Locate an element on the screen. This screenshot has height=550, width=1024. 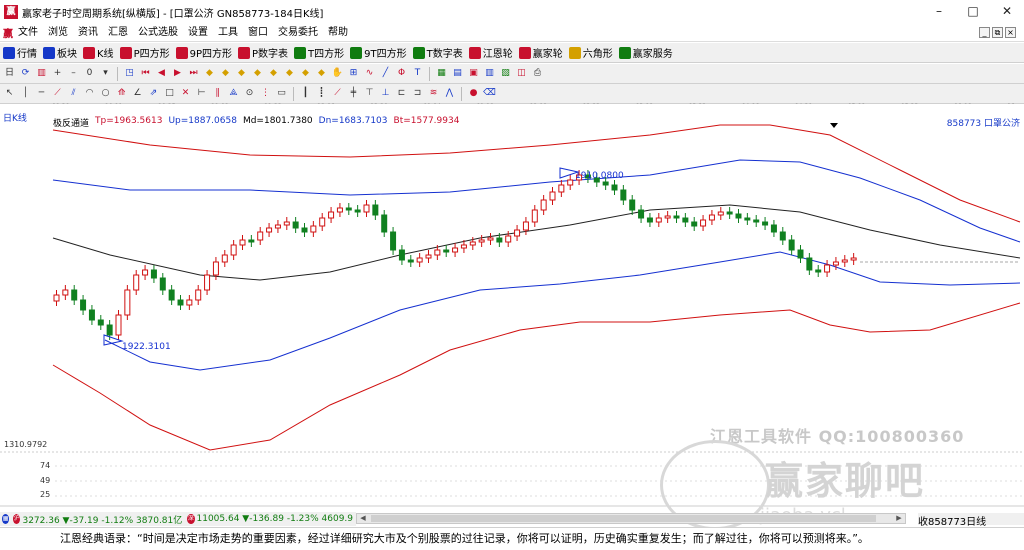
close-button: ✕ is located at coordinates (1007, 12).